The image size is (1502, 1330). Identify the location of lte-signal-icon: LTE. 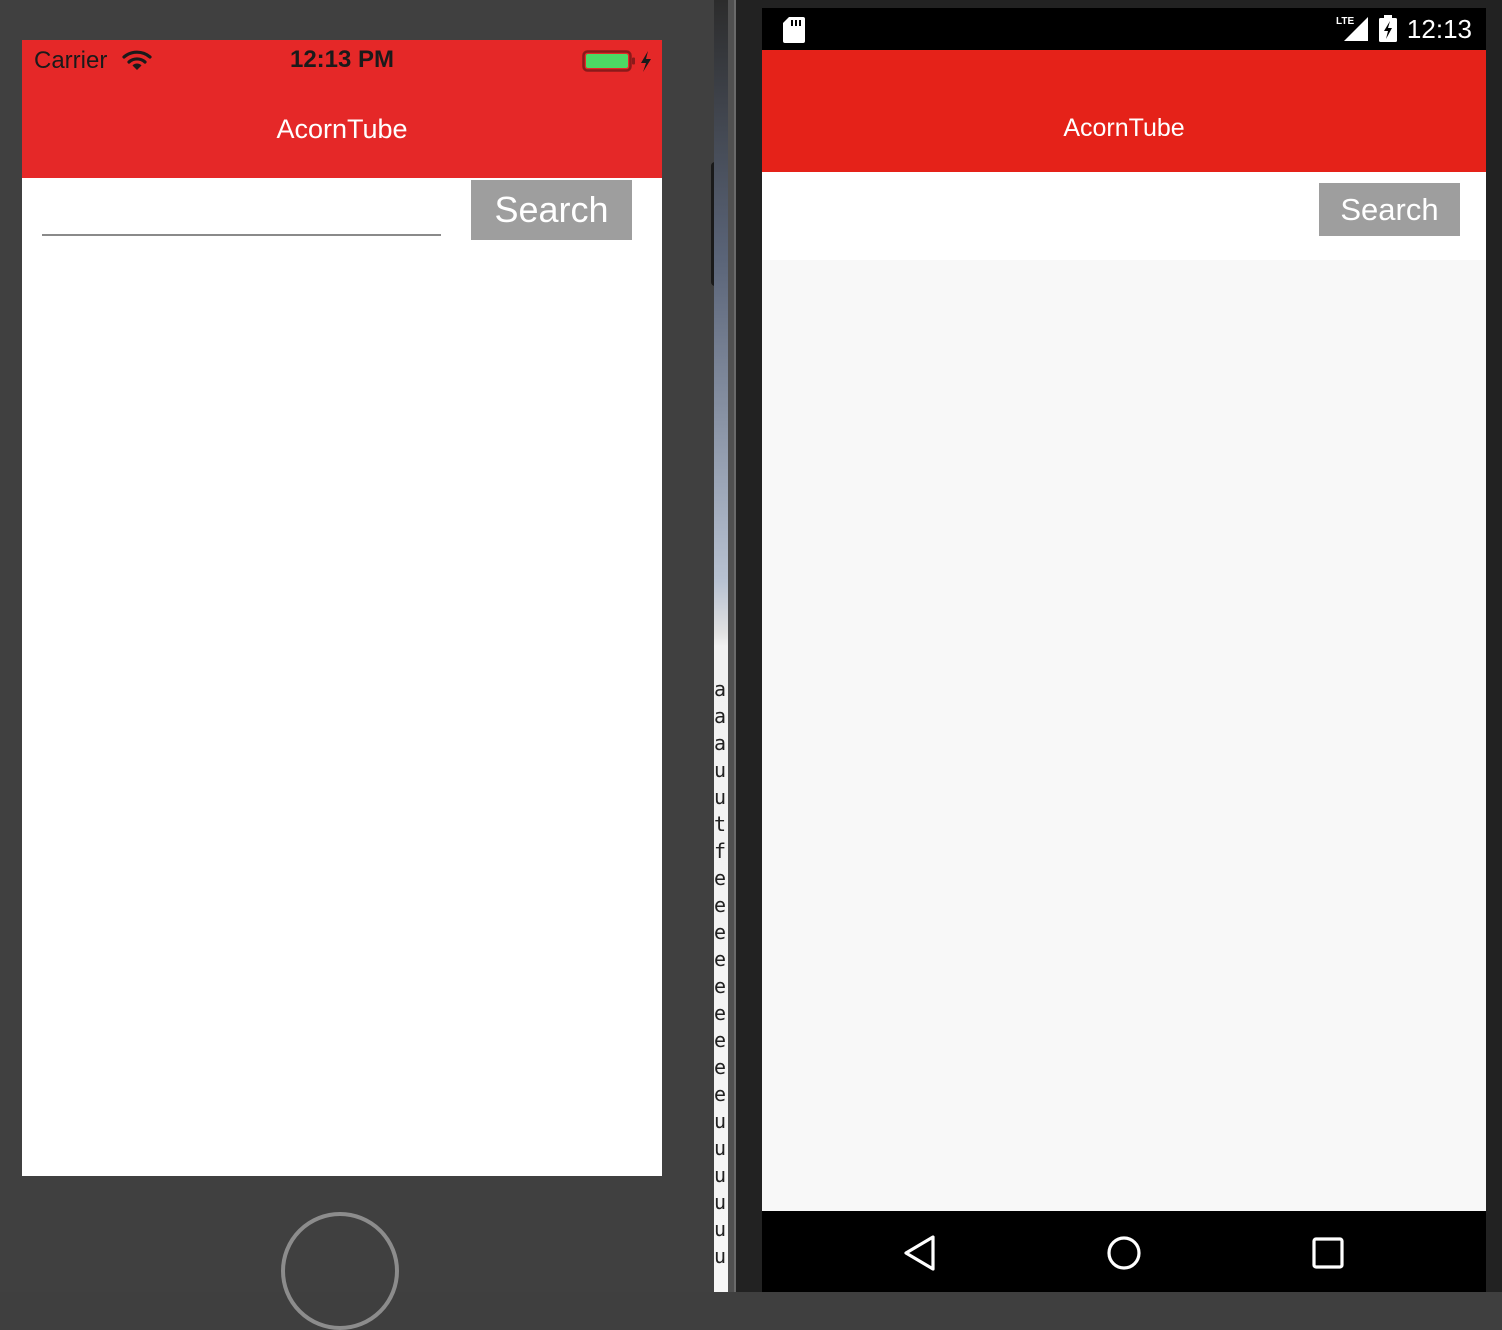
(1353, 31).